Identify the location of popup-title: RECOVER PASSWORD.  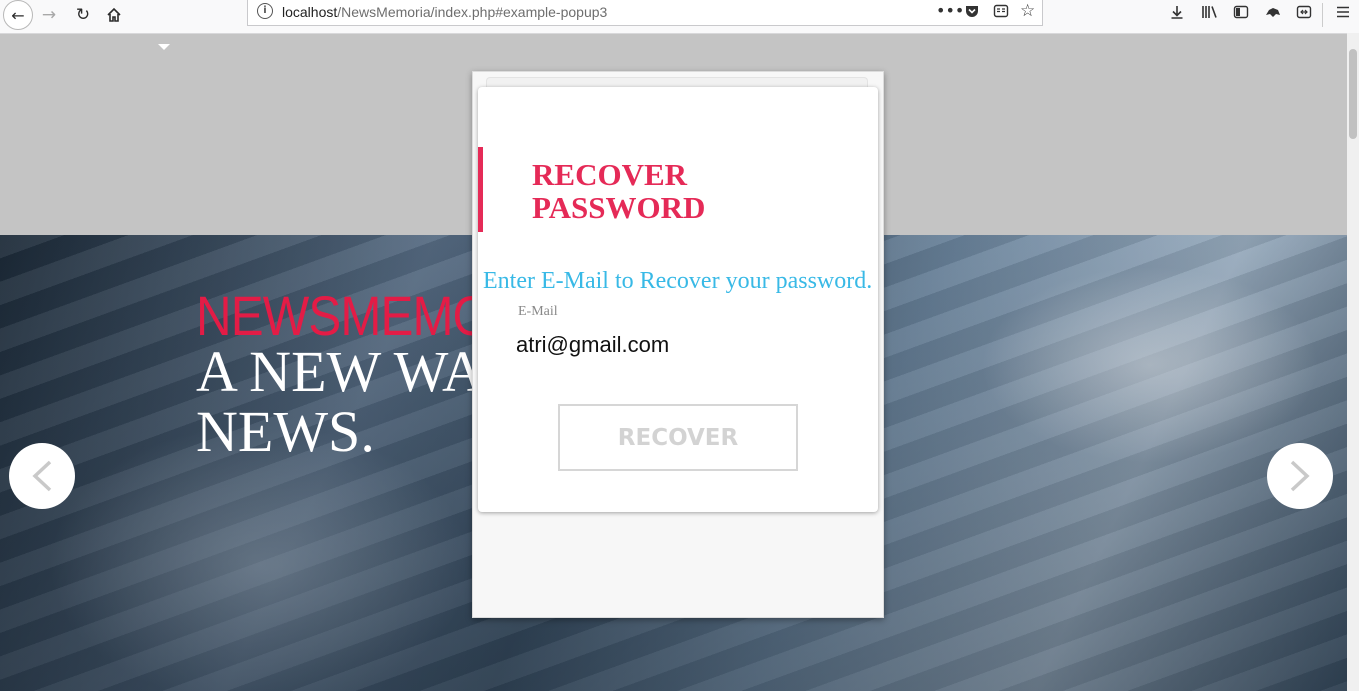
(619, 191).